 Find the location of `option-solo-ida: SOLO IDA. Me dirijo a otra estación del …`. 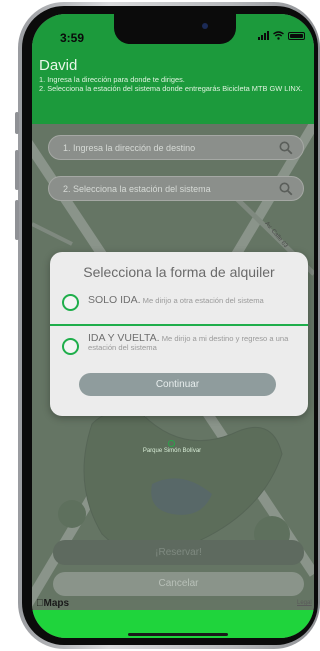

option-solo-ida: SOLO IDA. Me dirijo a otra estación del … is located at coordinates (179, 307).